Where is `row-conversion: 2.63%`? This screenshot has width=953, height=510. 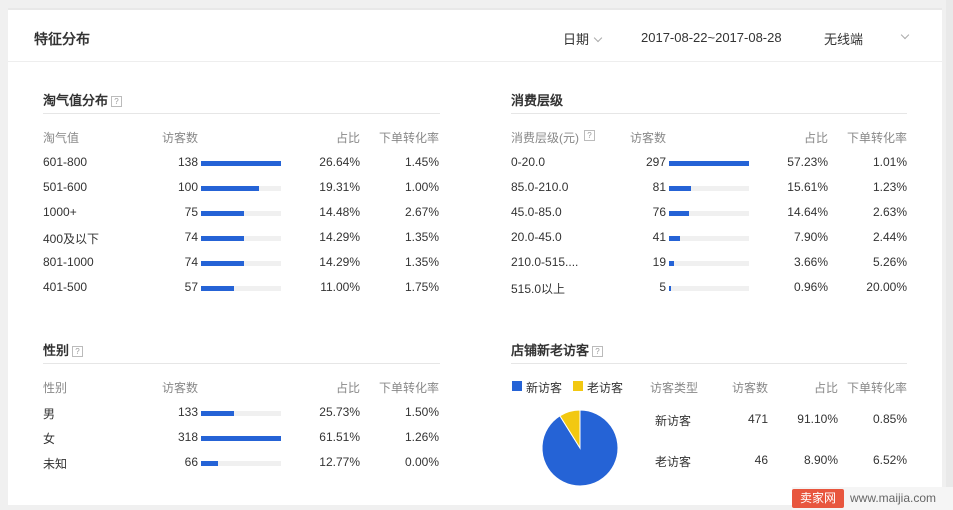 row-conversion: 2.63% is located at coordinates (889, 212).